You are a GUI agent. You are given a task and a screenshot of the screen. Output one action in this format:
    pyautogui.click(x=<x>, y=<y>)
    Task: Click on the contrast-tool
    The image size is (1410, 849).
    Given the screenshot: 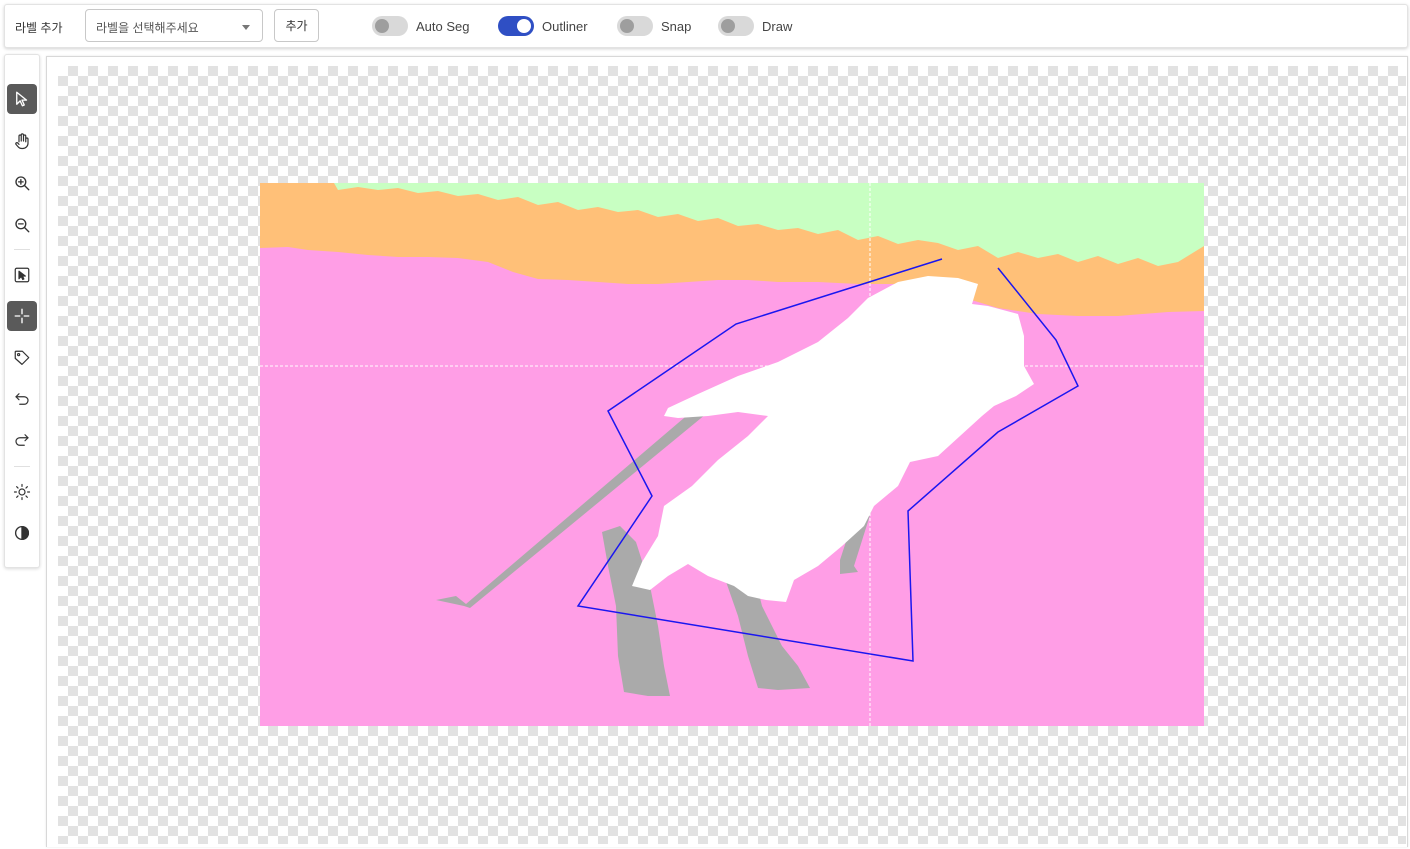 What is the action you would take?
    pyautogui.click(x=22, y=533)
    